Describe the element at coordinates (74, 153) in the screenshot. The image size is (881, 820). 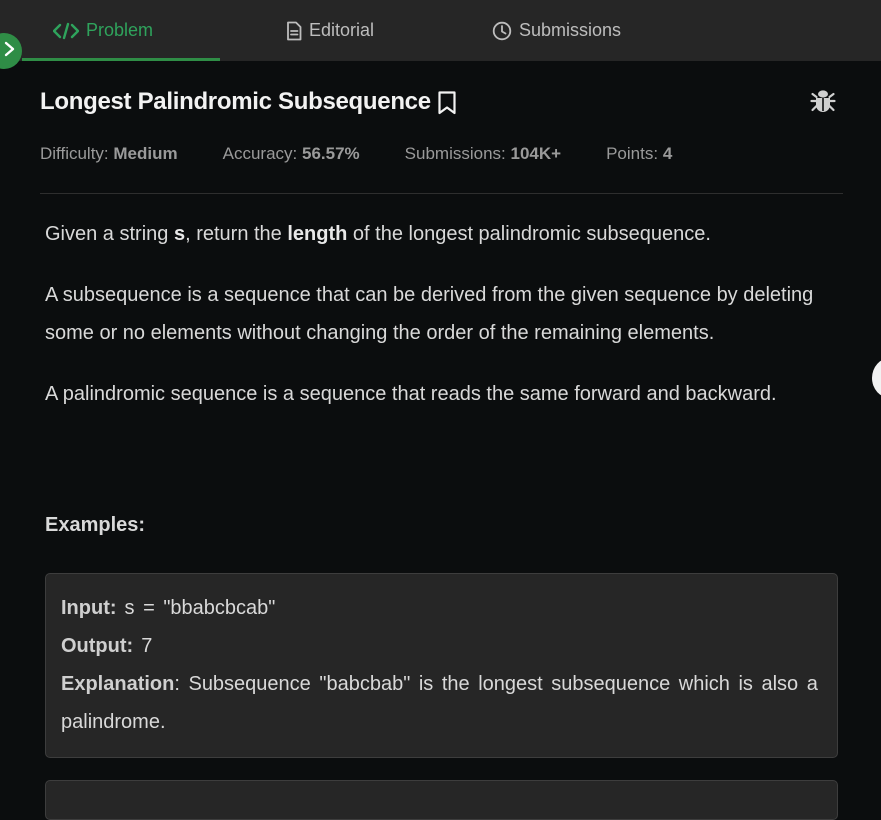
I see `difficulty-label: Difficulty:` at that location.